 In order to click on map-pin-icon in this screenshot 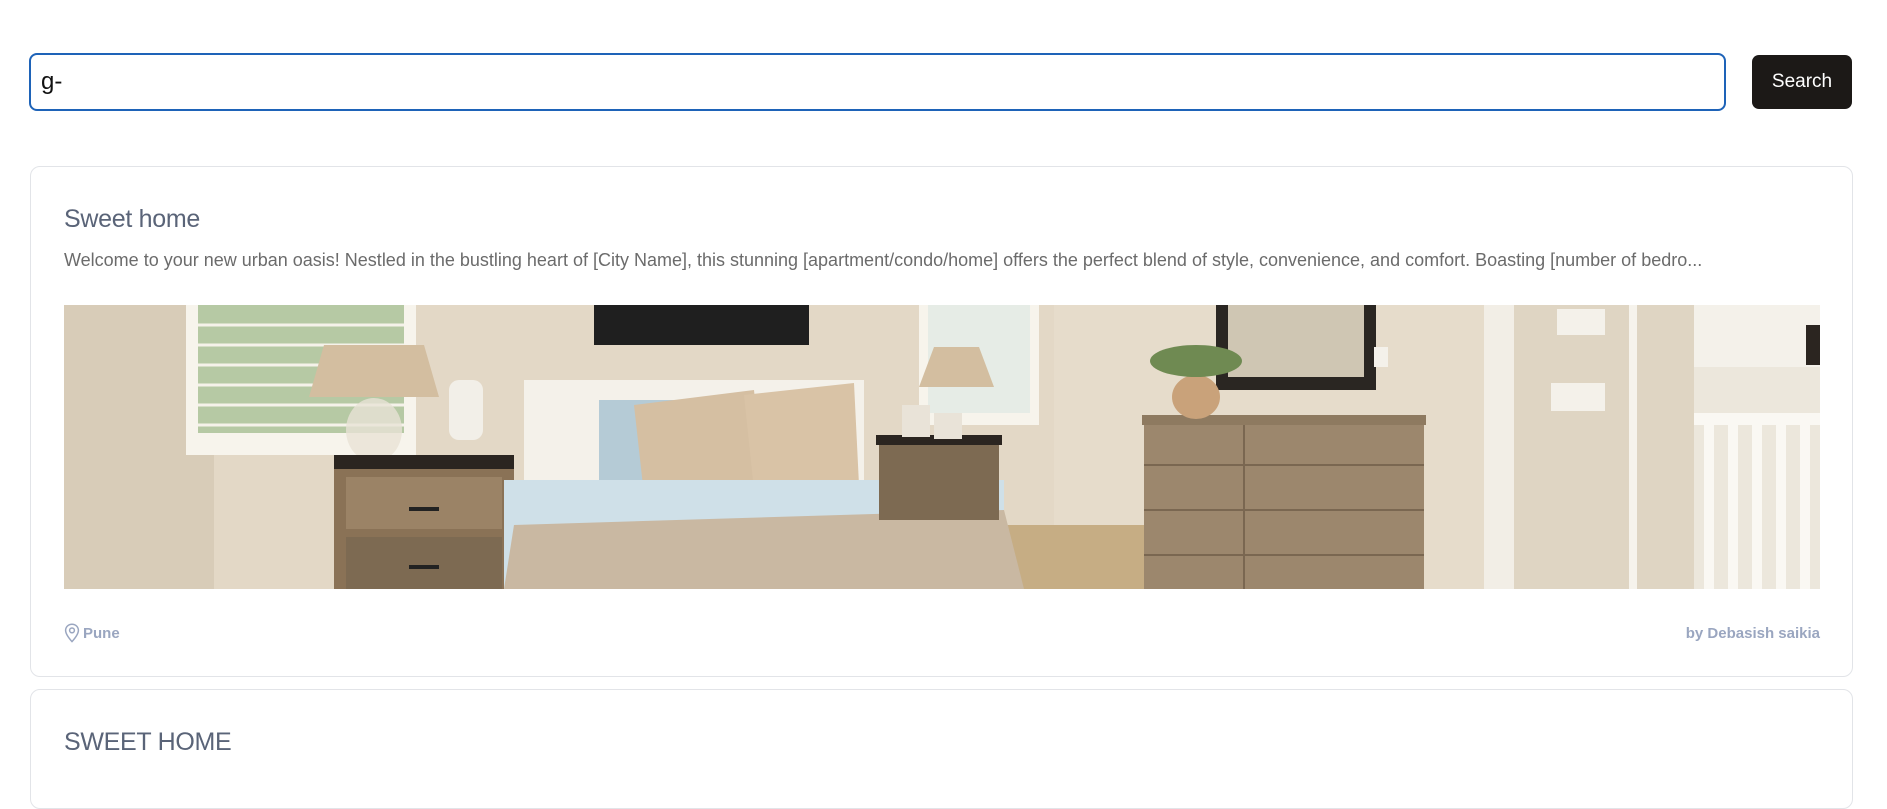, I will do `click(72, 633)`.